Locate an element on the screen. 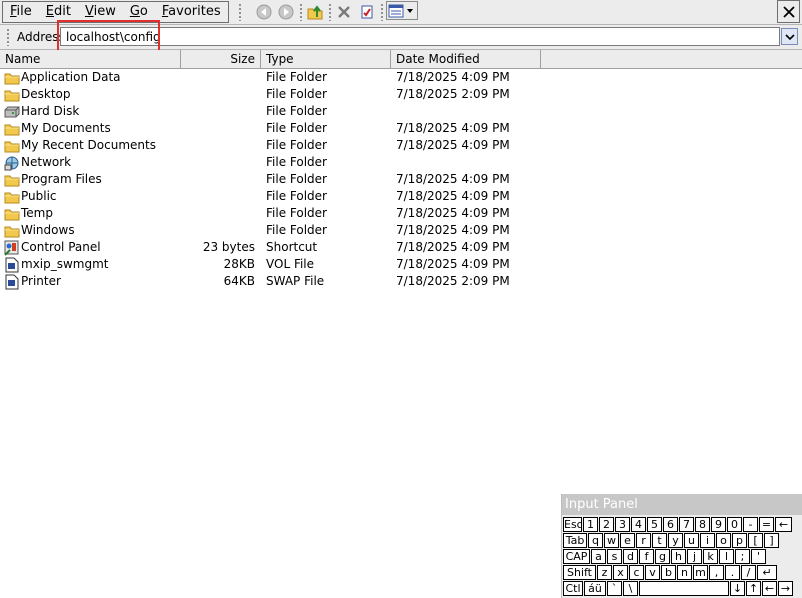  key: ] is located at coordinates (771, 540).